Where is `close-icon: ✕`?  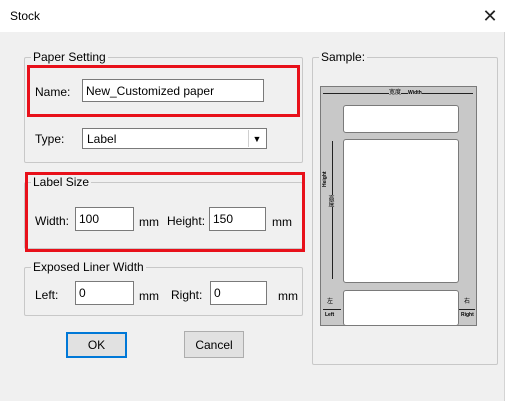
close-icon: ✕ is located at coordinates (490, 15).